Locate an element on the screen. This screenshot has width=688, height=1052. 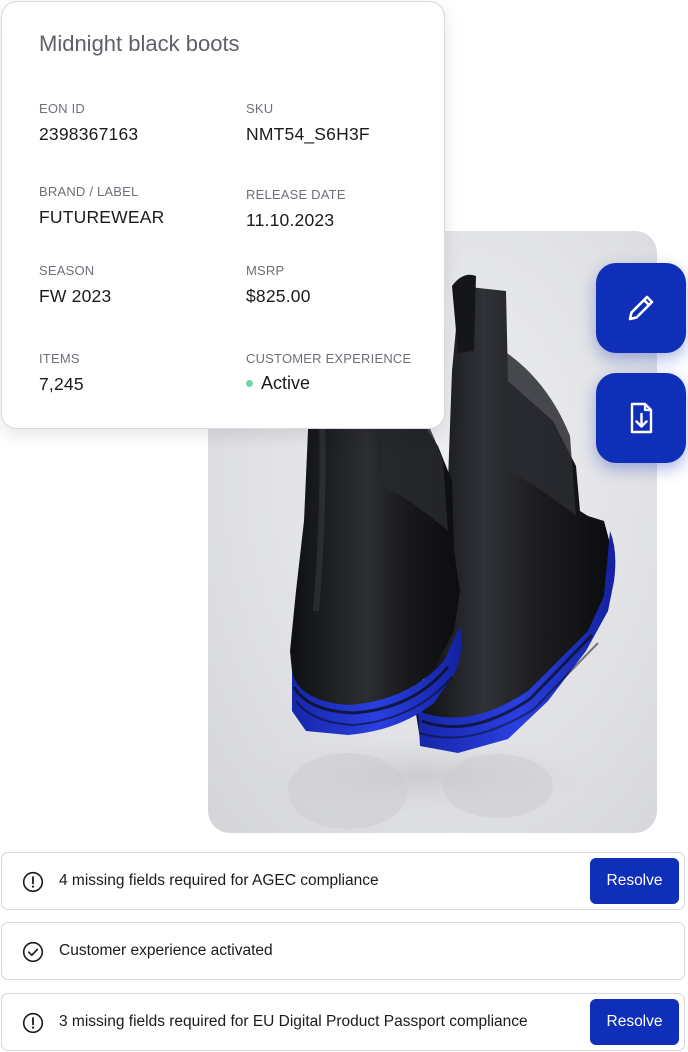
notice-text: Customer experience activated is located at coordinates (166, 950).